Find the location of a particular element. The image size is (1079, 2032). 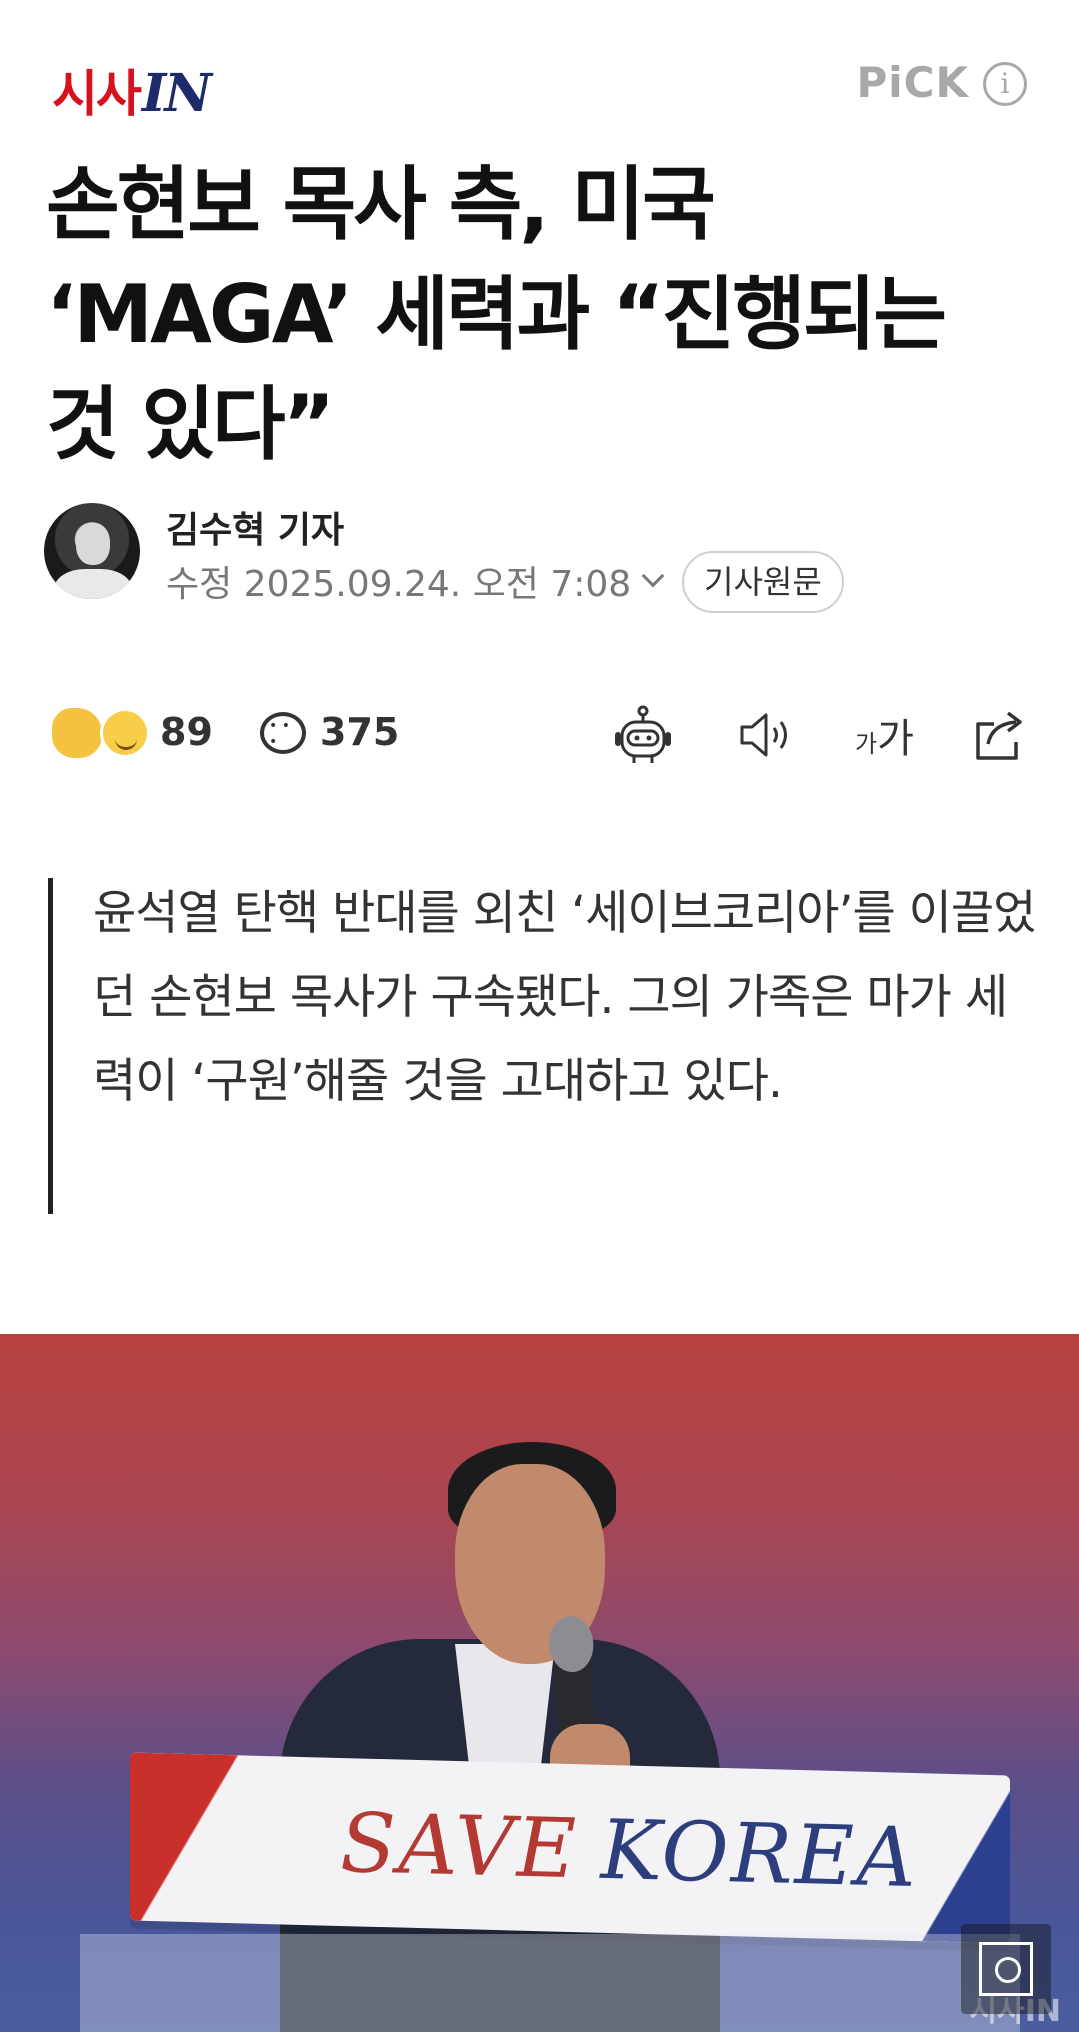

logo-english: IN is located at coordinates (177, 93).